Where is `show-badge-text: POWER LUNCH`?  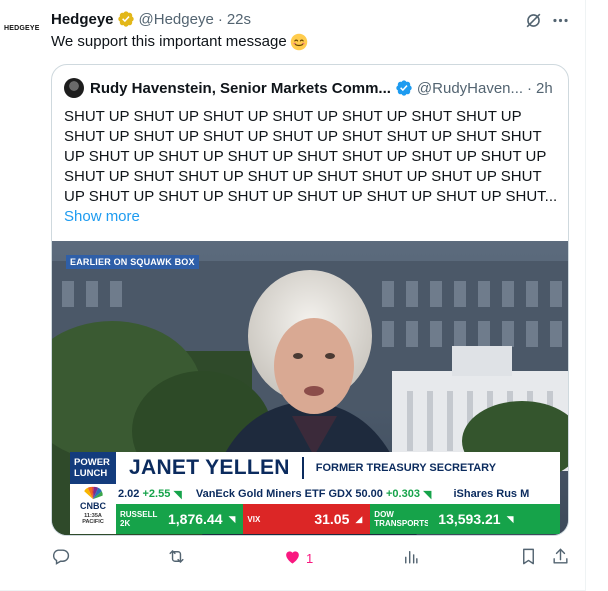
show-badge-text: POWER LUNCH is located at coordinates (92, 468).